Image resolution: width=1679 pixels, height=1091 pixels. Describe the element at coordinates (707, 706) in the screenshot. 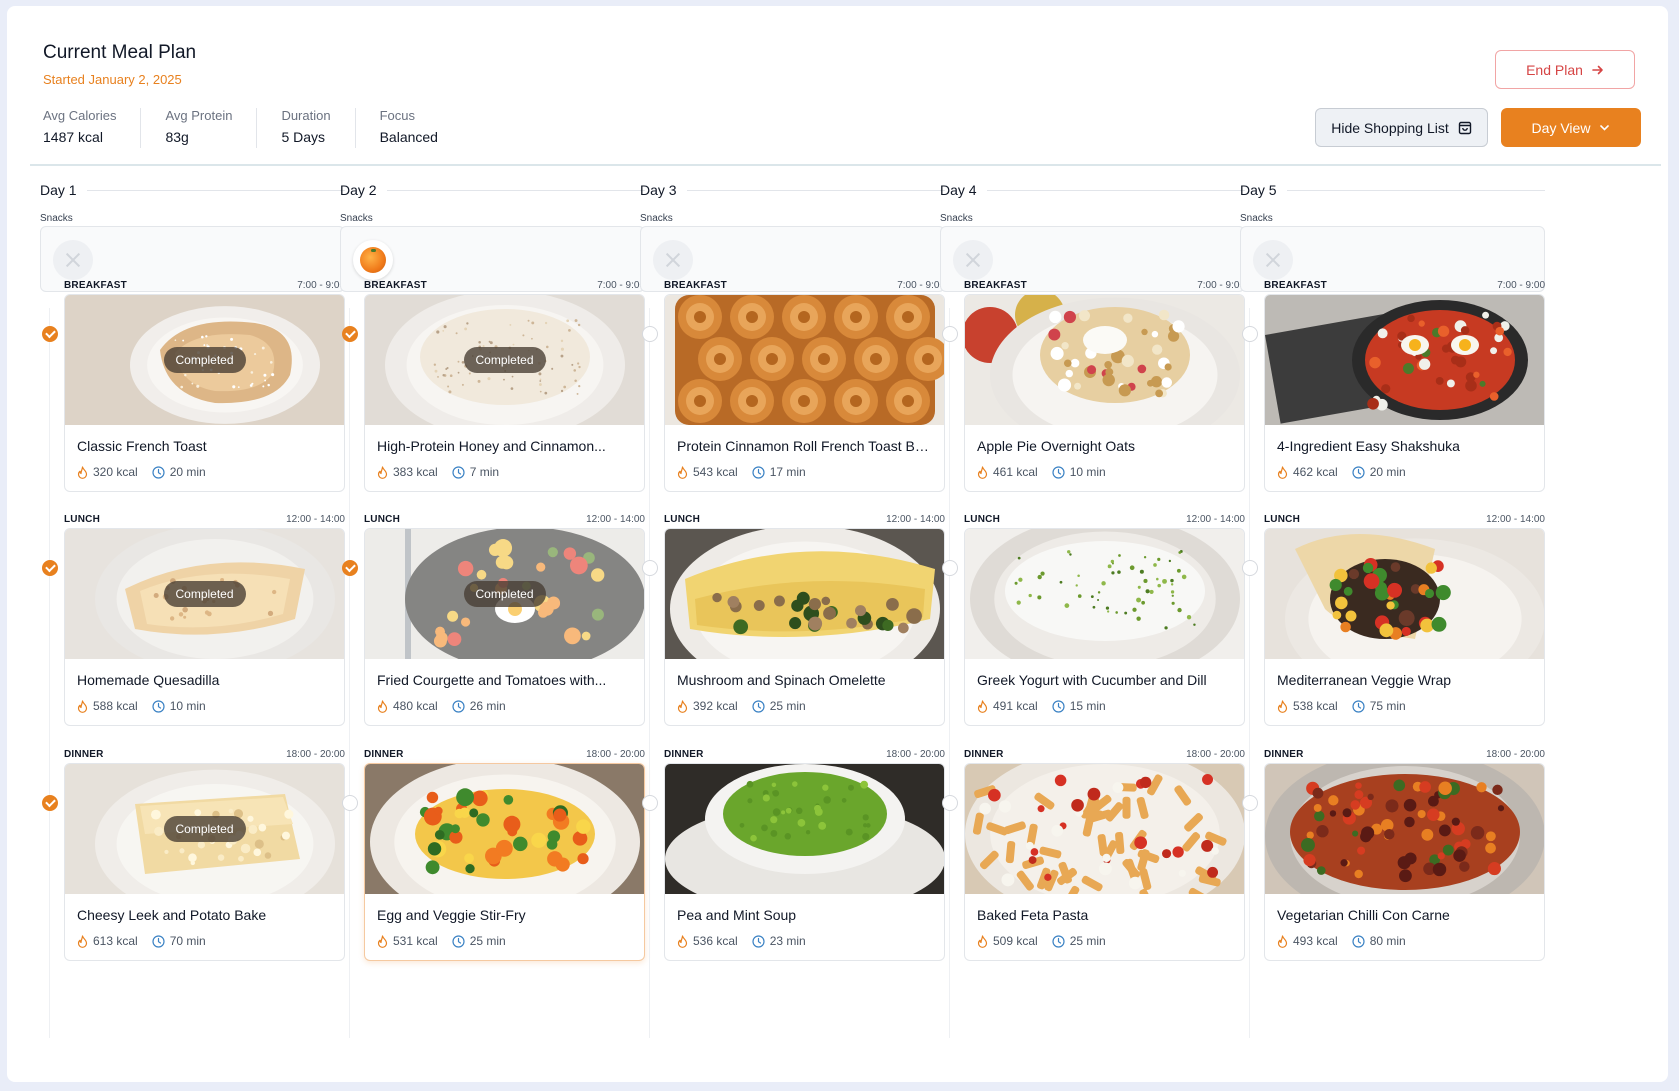

I see `meal-calories: 392 kcal` at that location.